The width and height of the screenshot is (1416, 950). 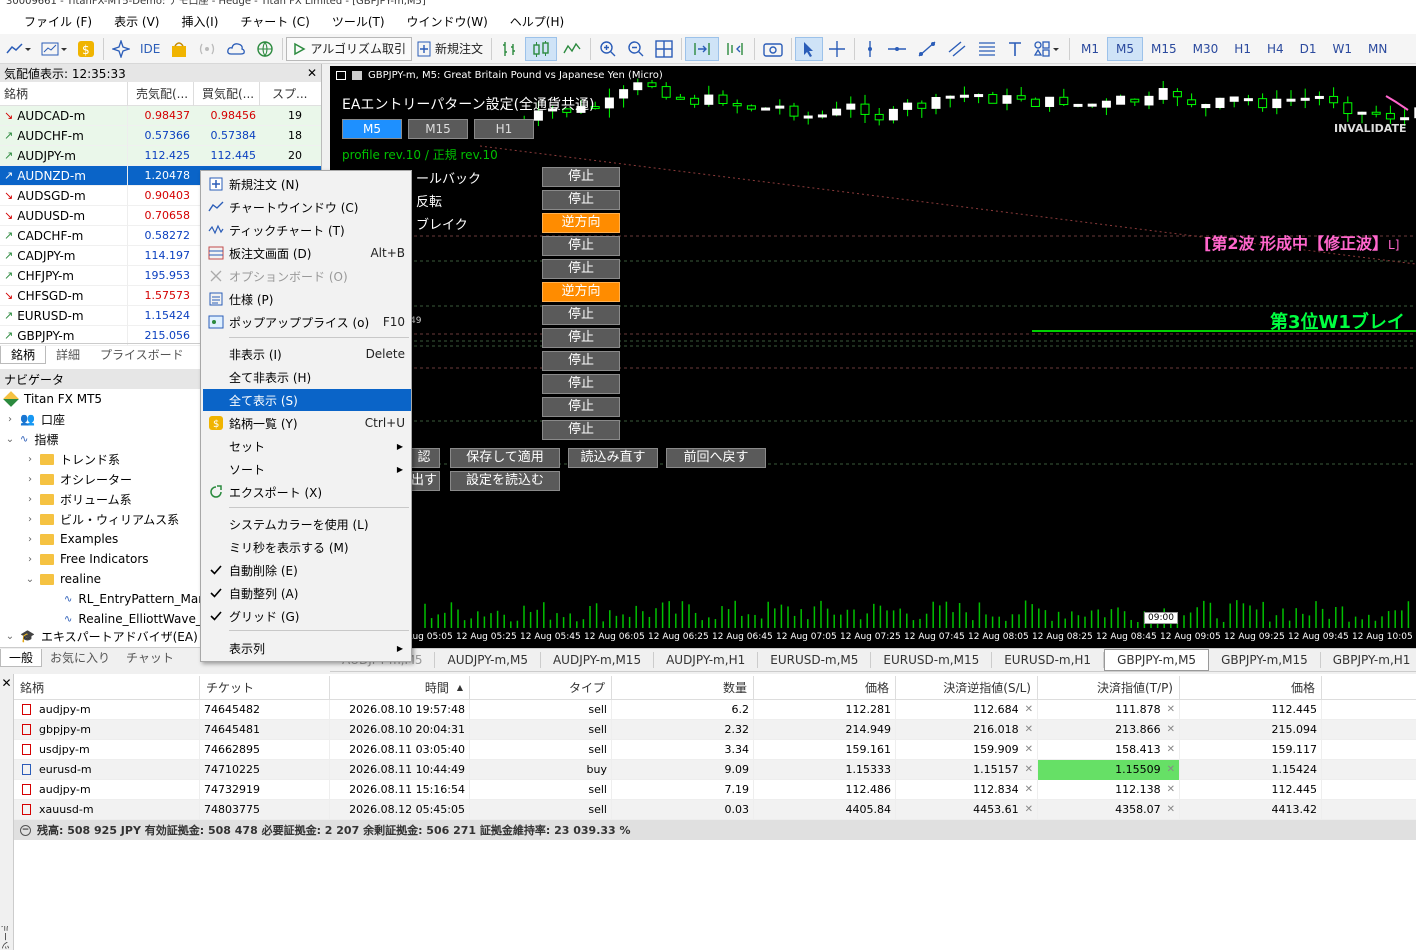 What do you see at coordinates (1090, 49) in the screenshot?
I see `tf-m1: M1` at bounding box center [1090, 49].